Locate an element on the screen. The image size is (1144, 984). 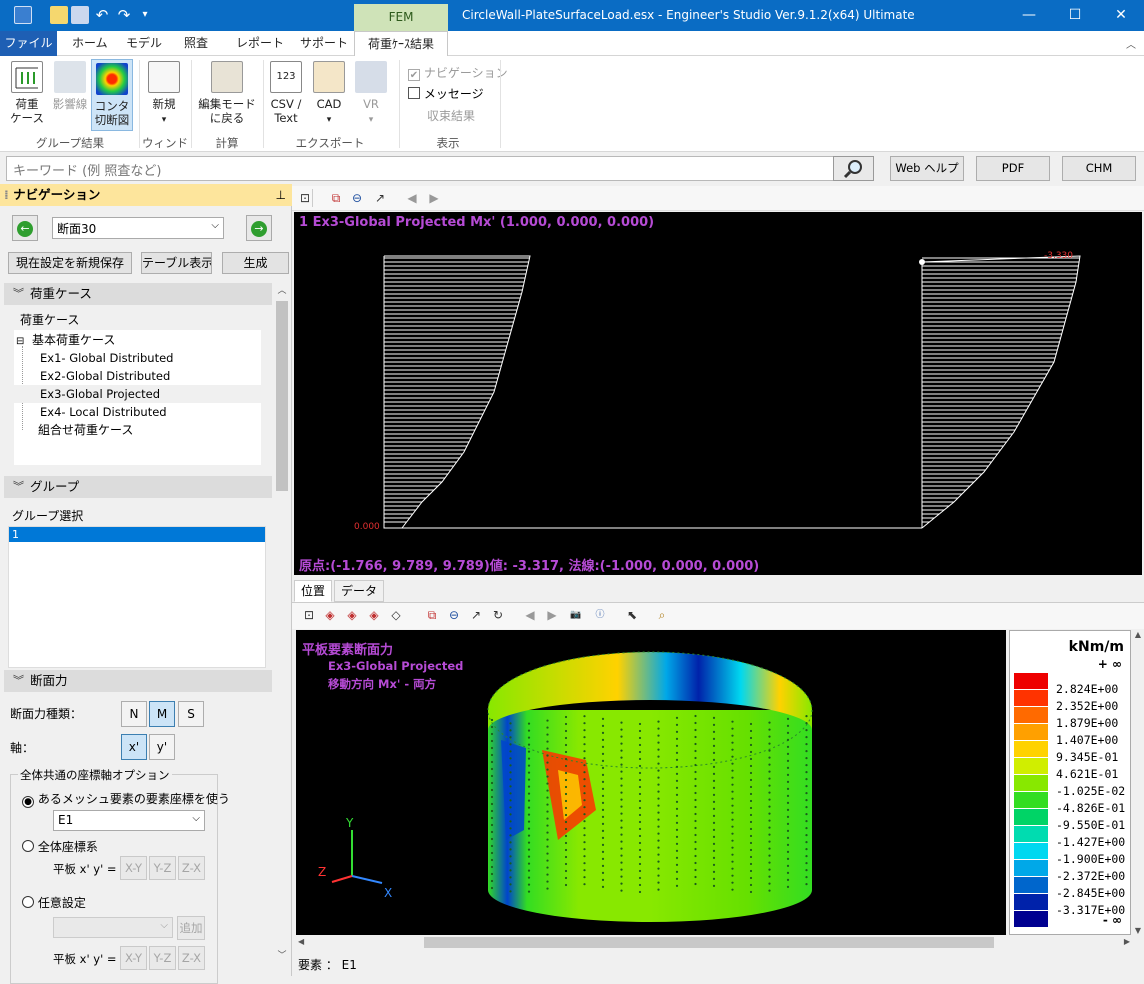
select-icon: ⬉ is located at coordinates (632, 615).